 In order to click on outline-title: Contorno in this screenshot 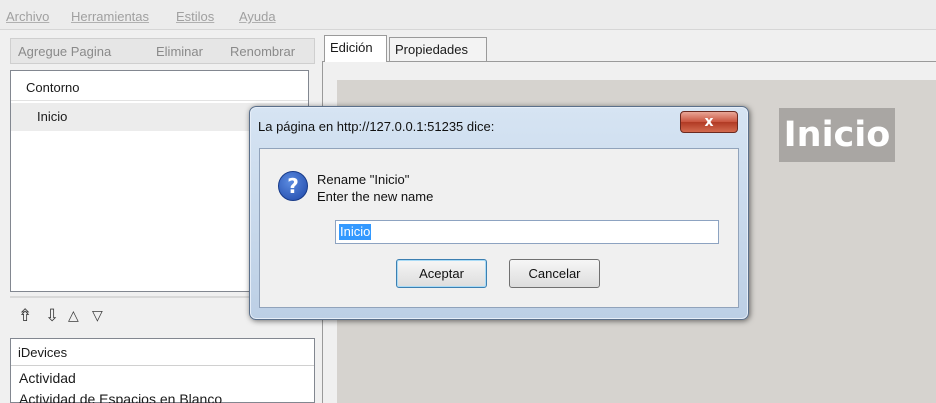, I will do `click(53, 87)`.